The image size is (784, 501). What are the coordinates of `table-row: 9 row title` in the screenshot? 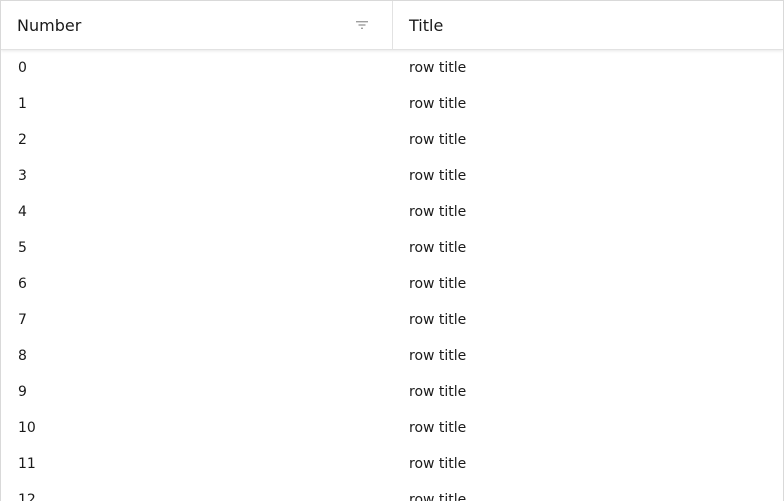 It's located at (392, 392).